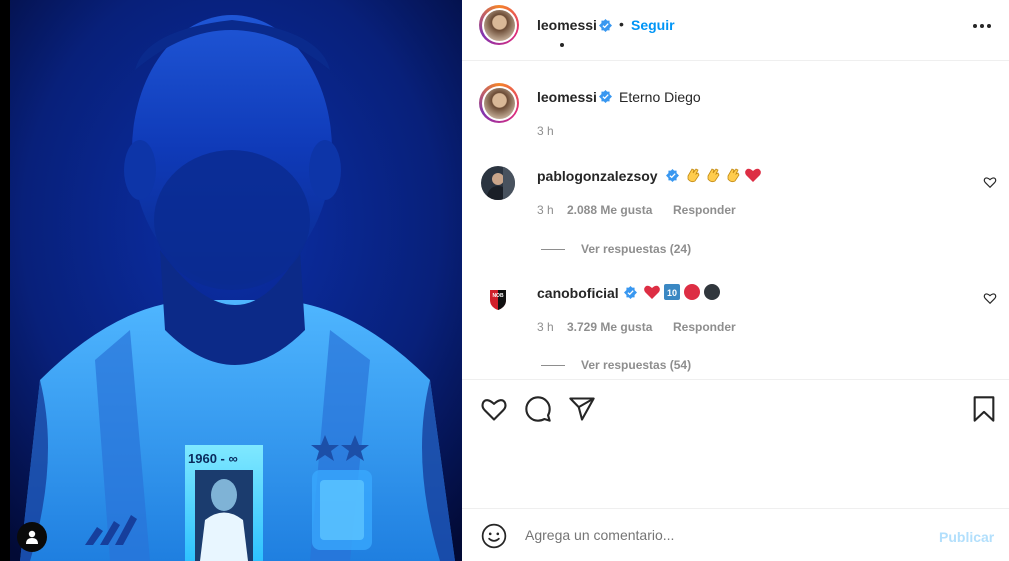 The image size is (1009, 561). I want to click on view-replies-label: Ver respuestas (54), so click(636, 365).